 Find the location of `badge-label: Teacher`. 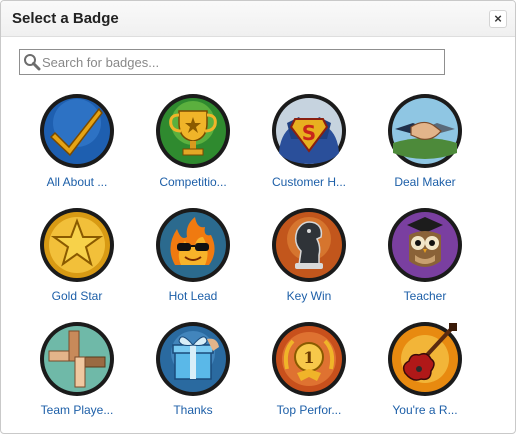

badge-label: Teacher is located at coordinates (425, 296).